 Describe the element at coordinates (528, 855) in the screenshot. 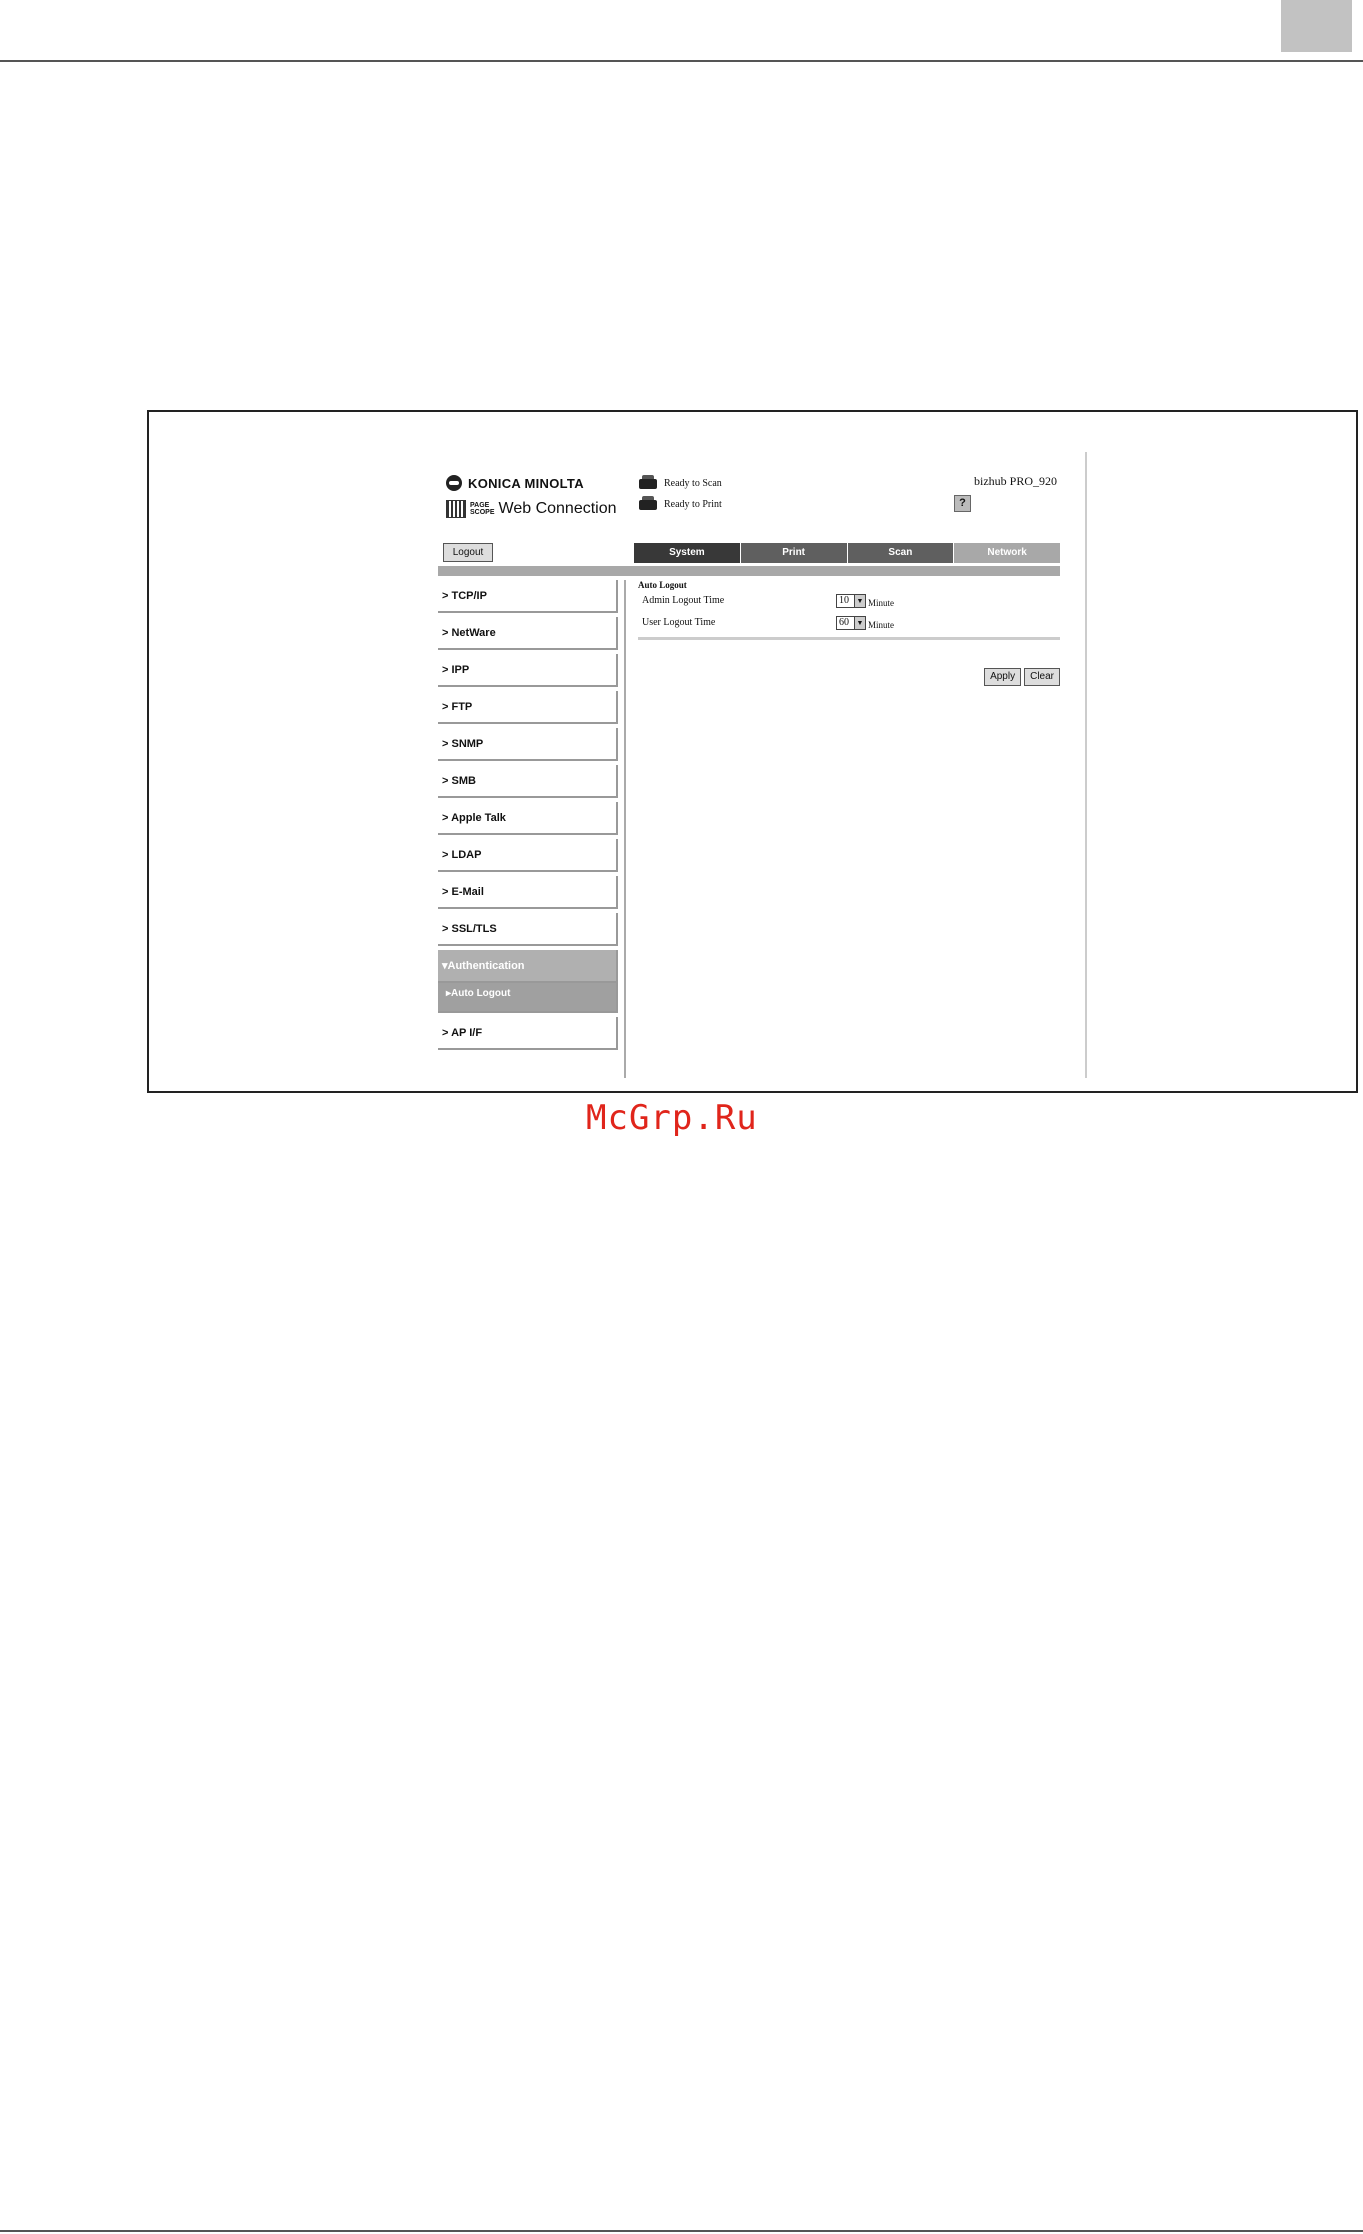

I see `sidebar-item-ldap: > LDAP` at that location.